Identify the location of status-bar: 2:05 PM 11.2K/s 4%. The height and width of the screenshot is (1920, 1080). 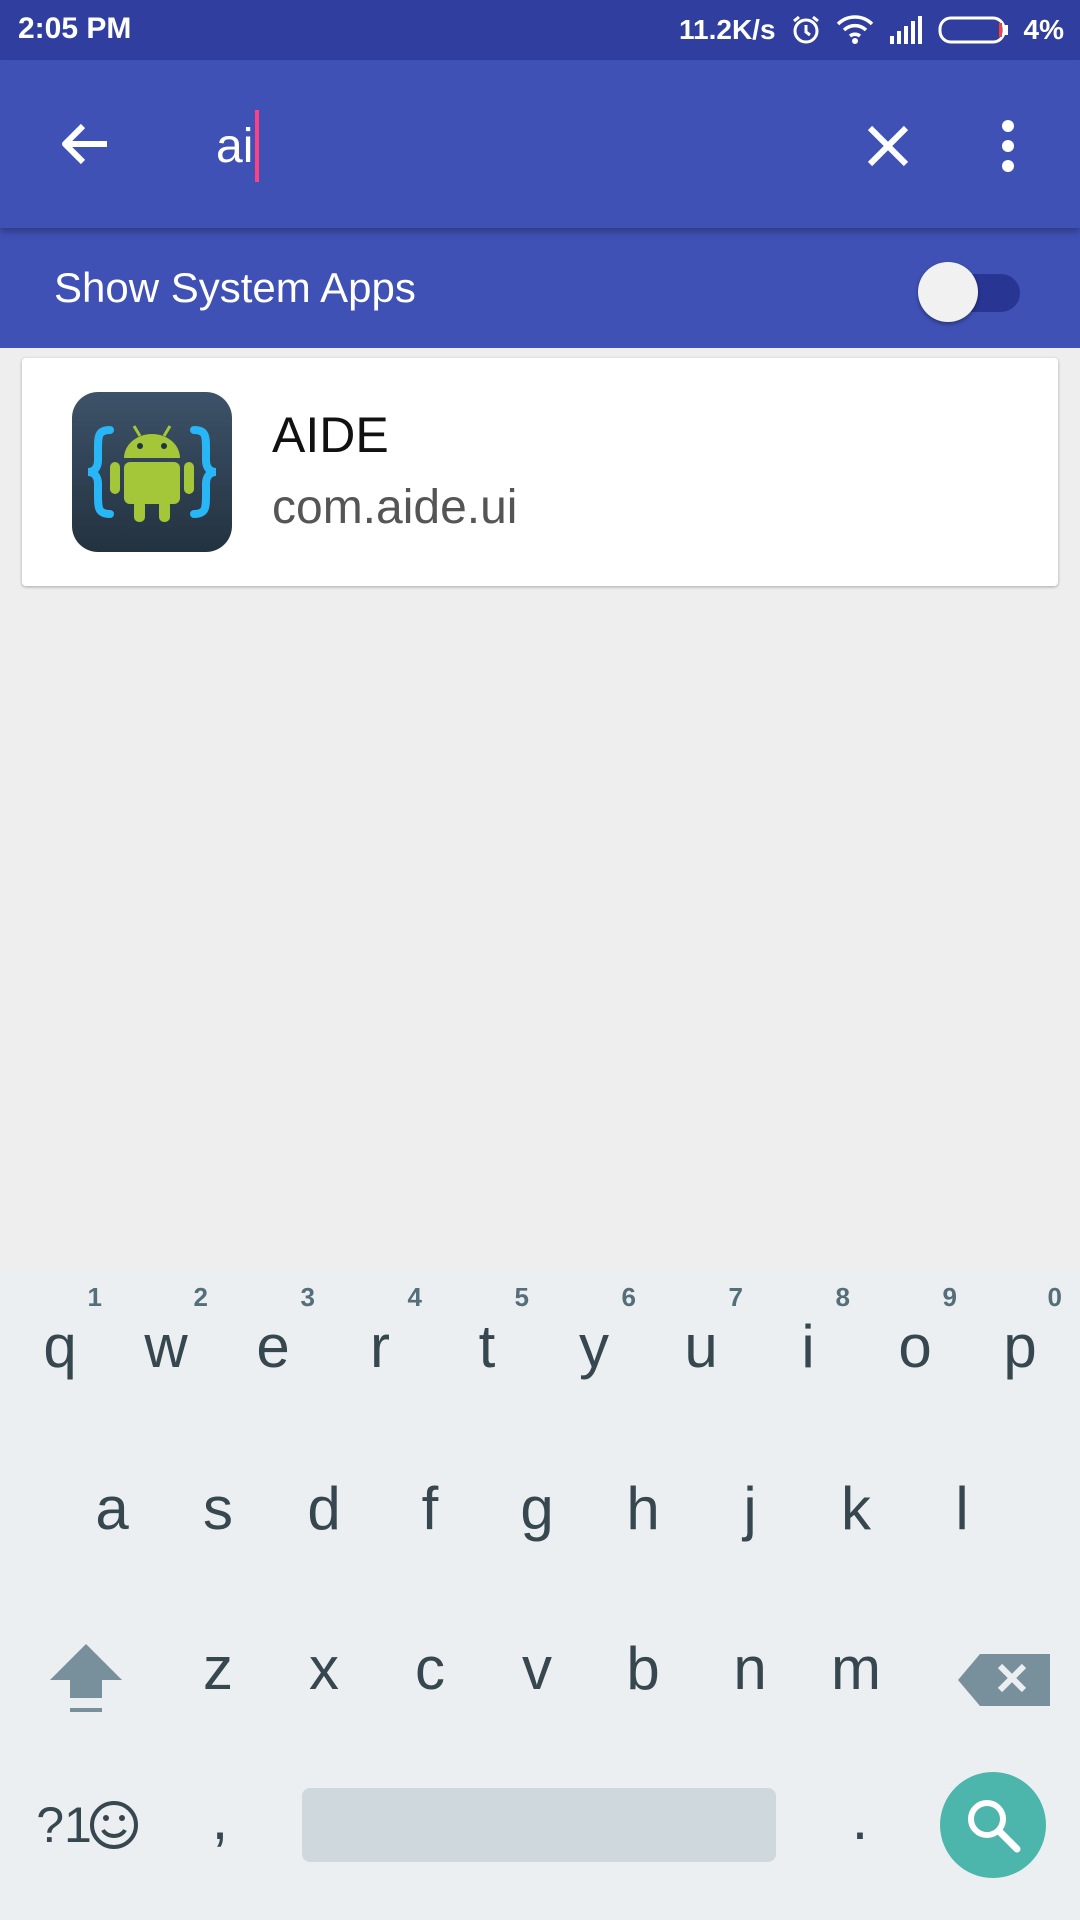
(540, 30).